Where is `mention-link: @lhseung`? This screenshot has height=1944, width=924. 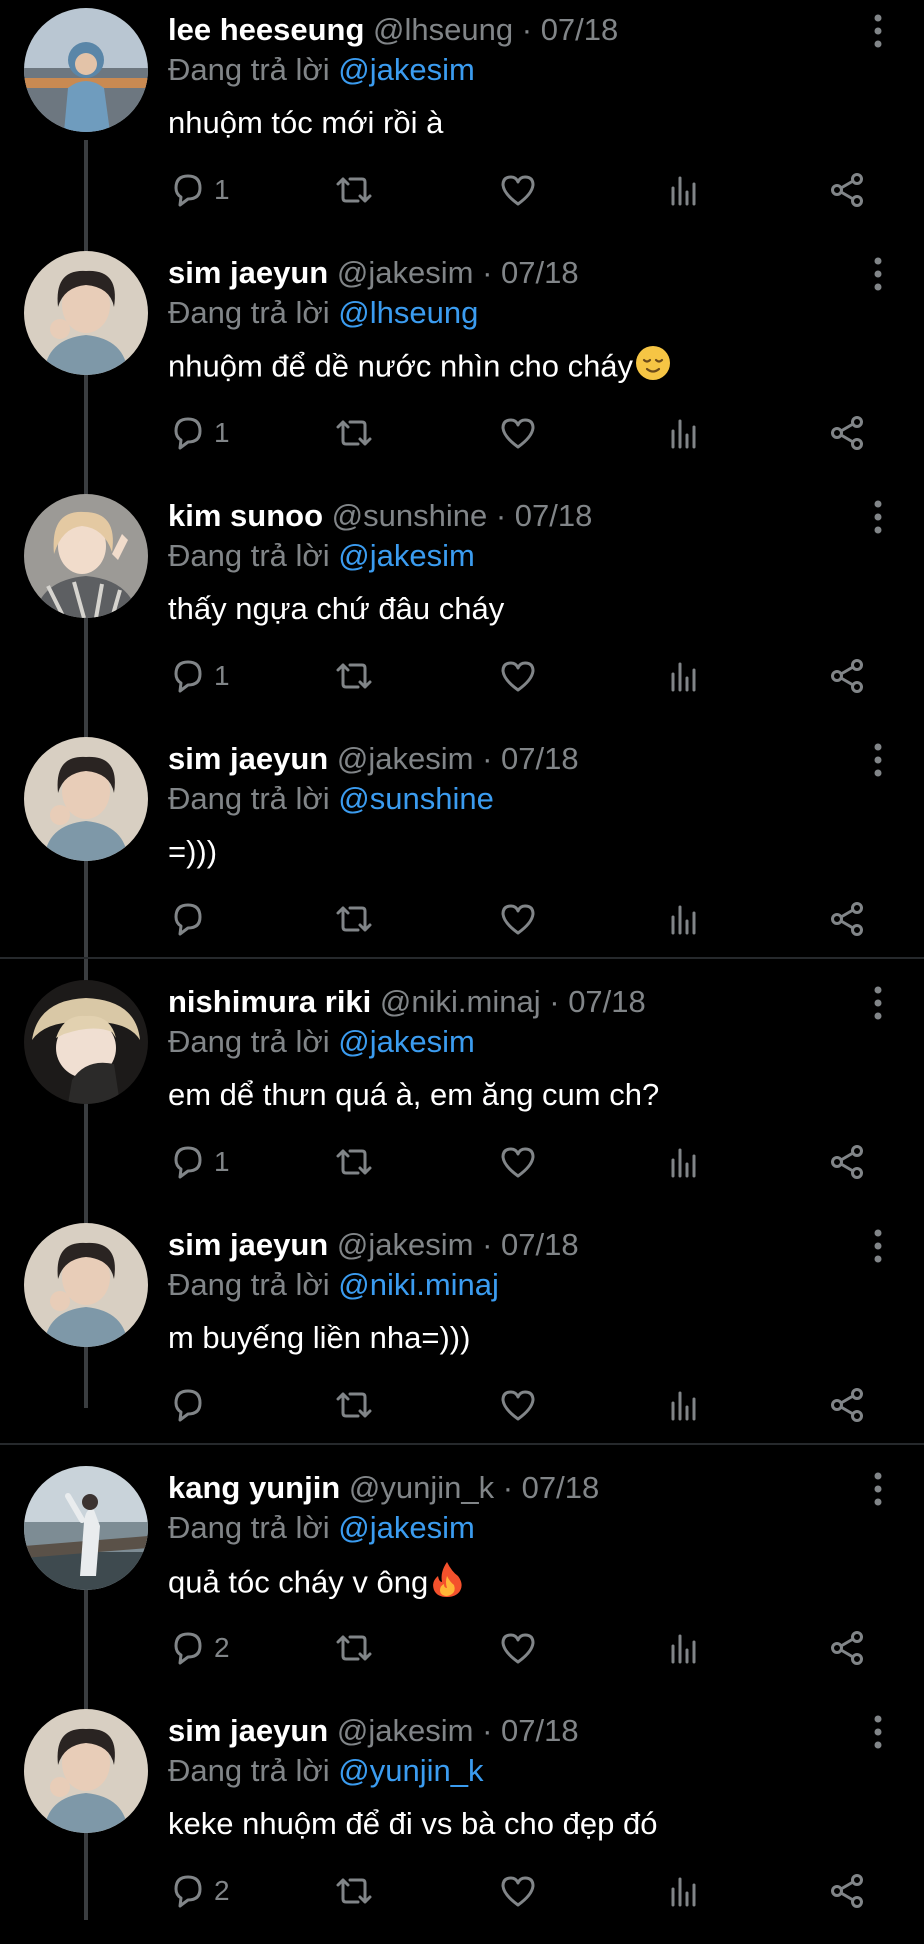
mention-link: @lhseung is located at coordinates (408, 312).